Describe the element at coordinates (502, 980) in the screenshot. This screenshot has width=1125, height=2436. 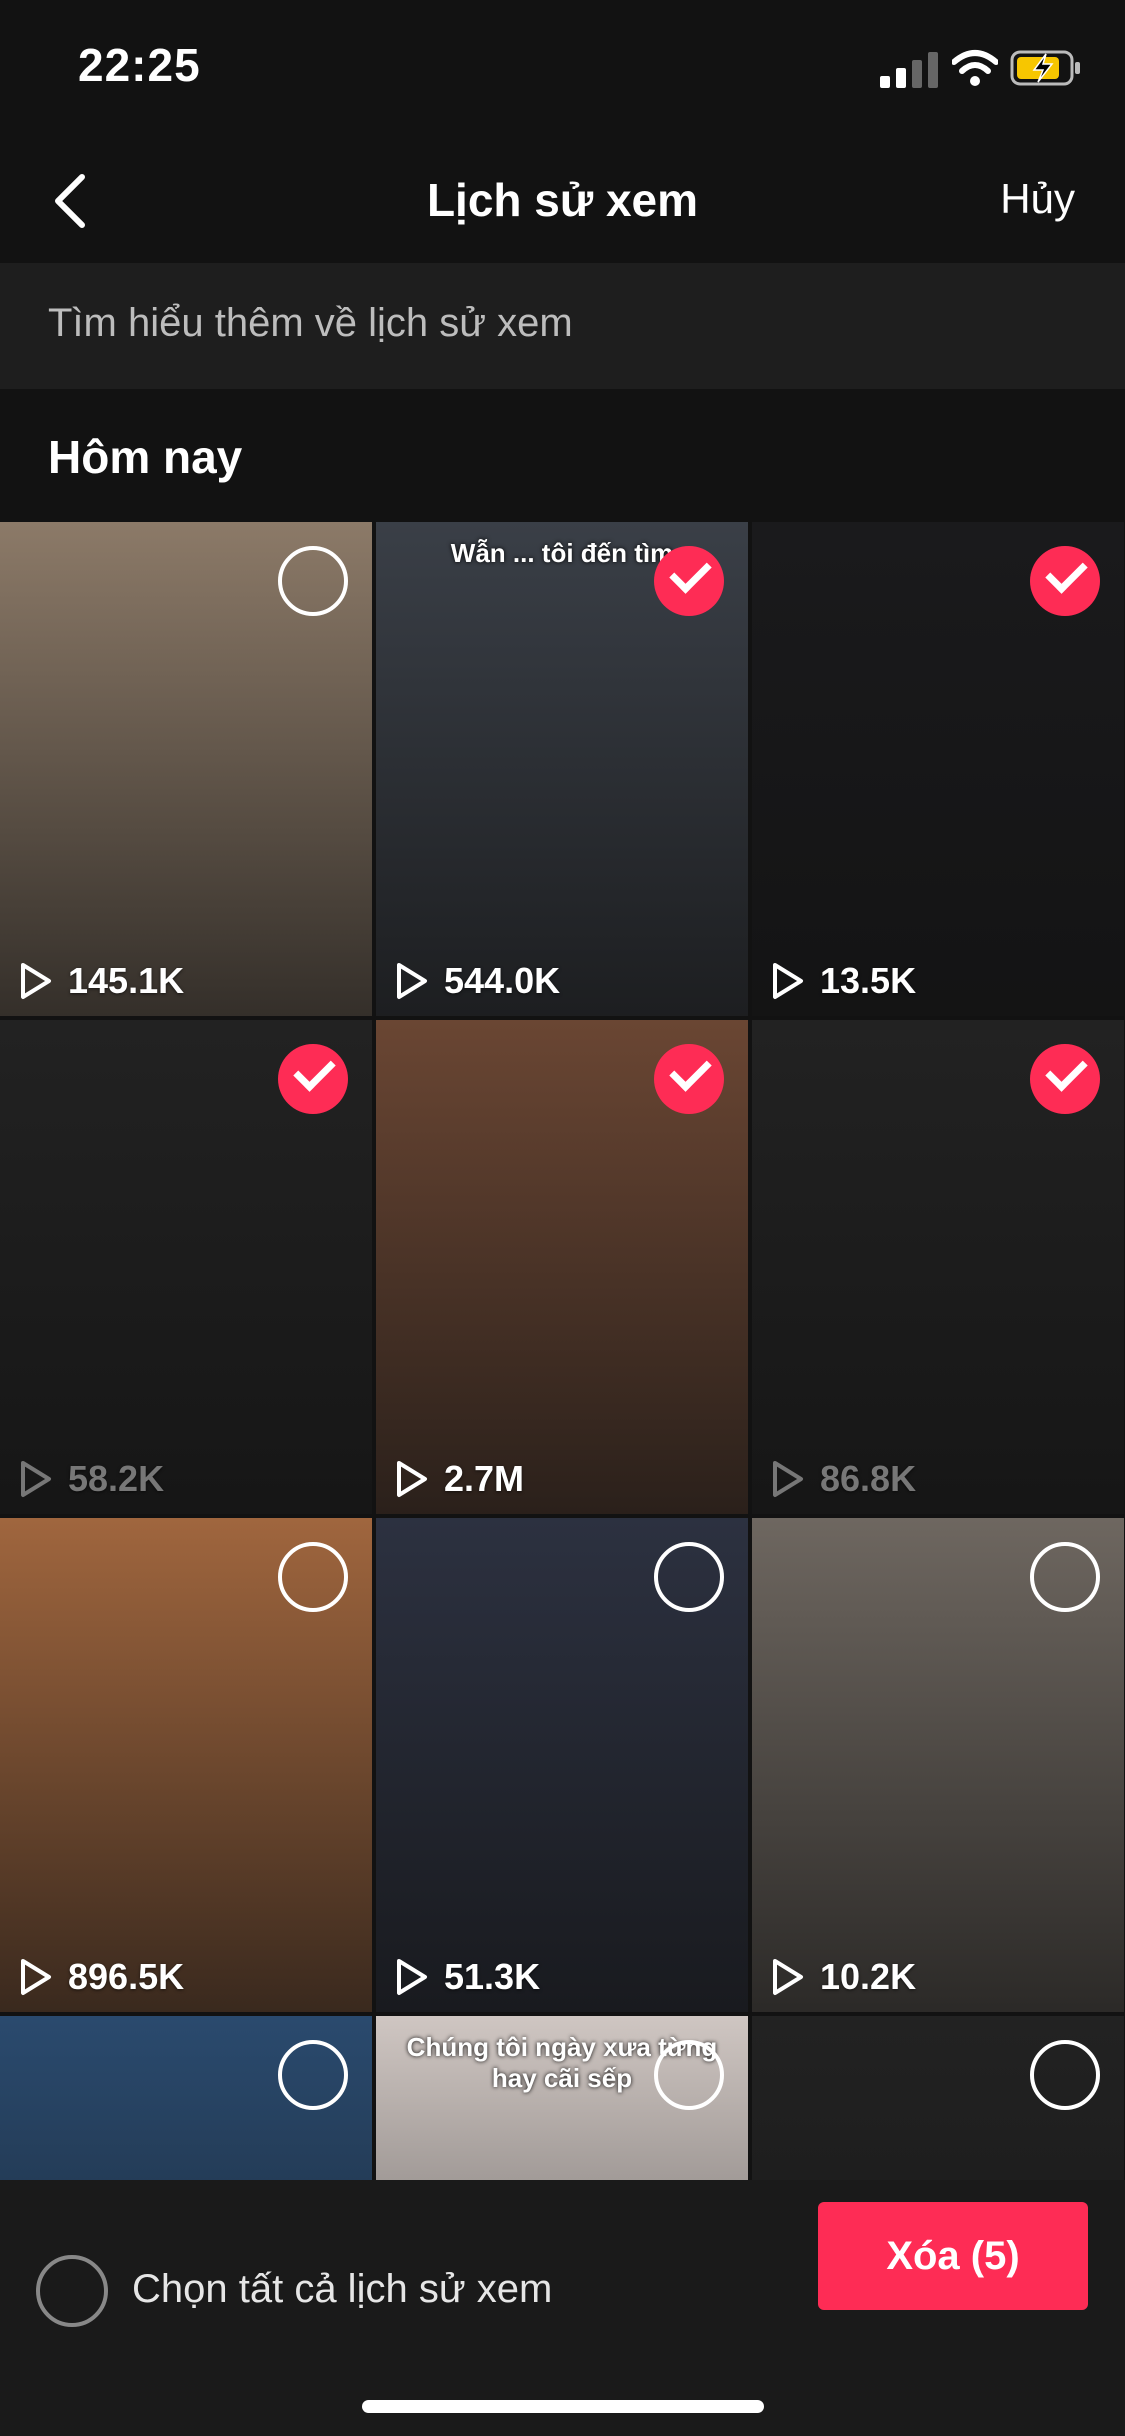
I see `view-count-text: 544.0K` at that location.